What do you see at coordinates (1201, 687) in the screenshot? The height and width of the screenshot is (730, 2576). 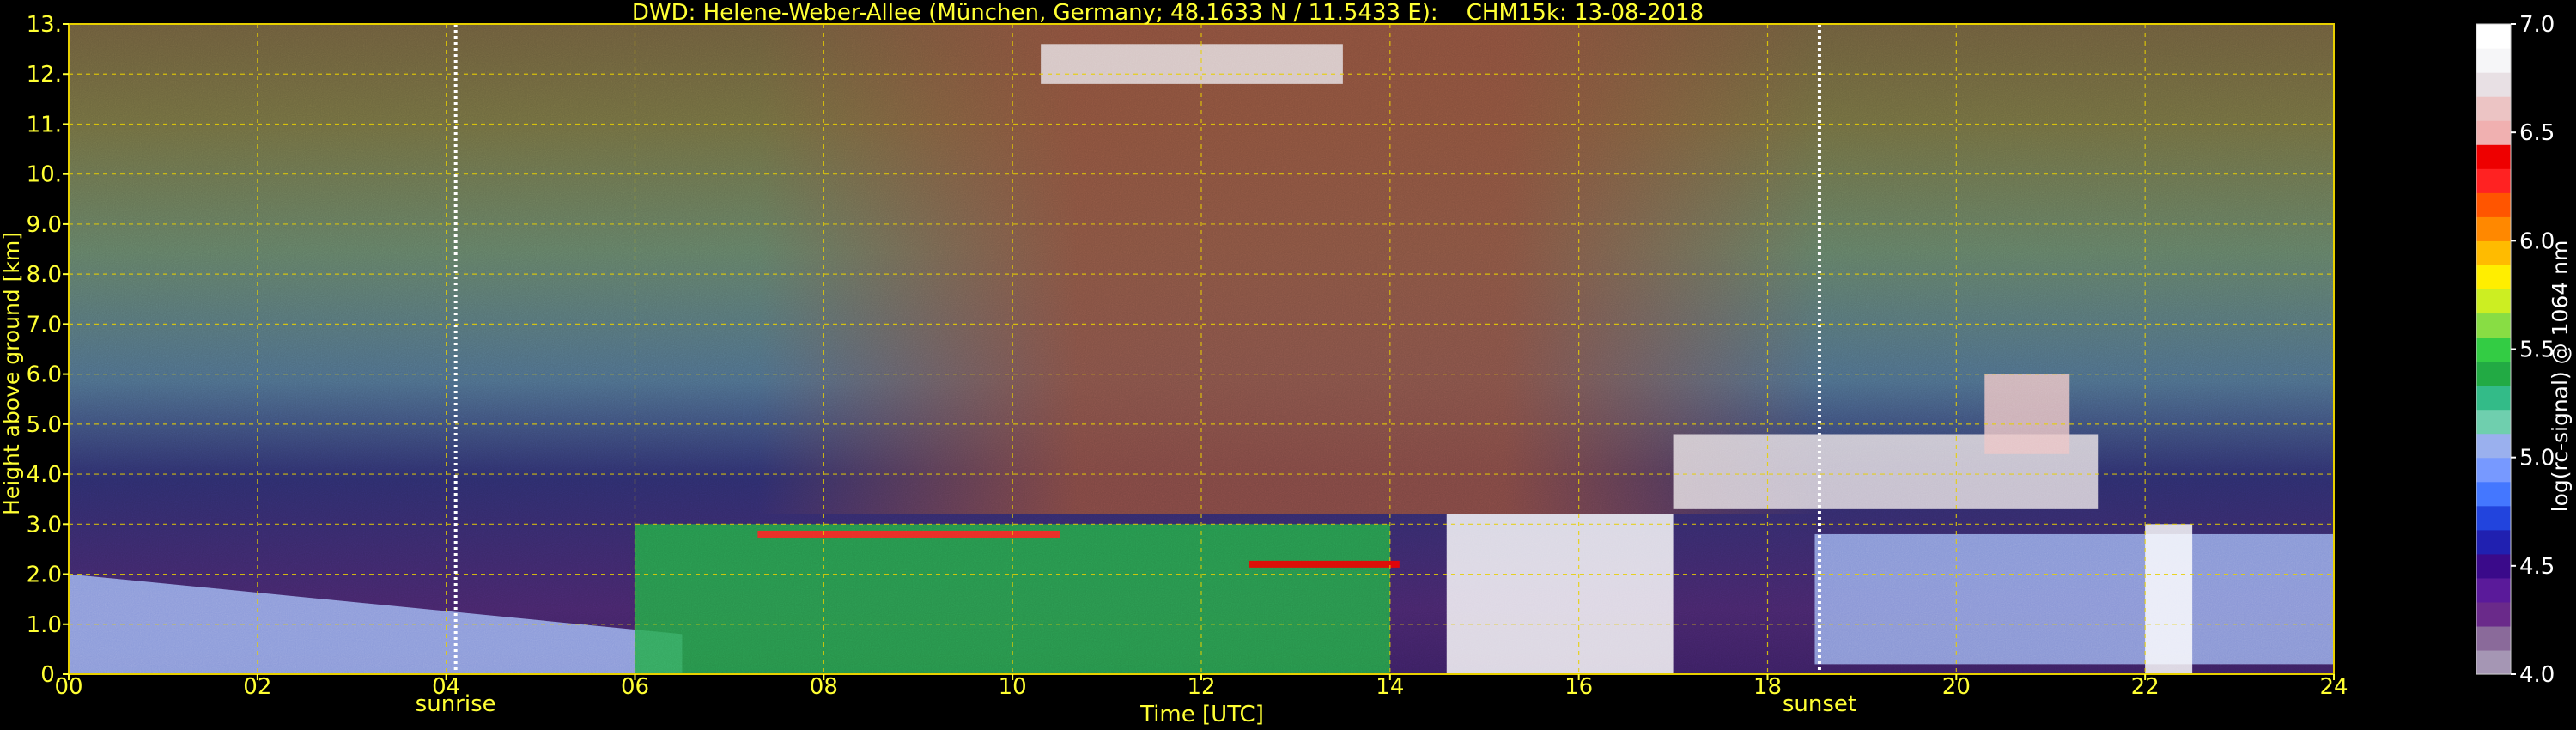 I see `x-tick-label: 12` at bounding box center [1201, 687].